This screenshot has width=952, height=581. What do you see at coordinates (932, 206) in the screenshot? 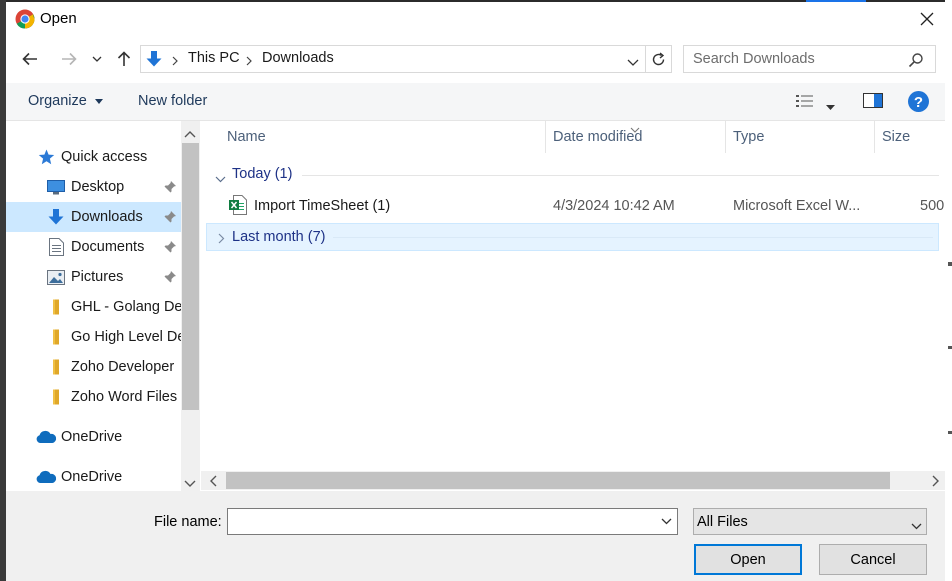
I see `file-size: 500` at bounding box center [932, 206].